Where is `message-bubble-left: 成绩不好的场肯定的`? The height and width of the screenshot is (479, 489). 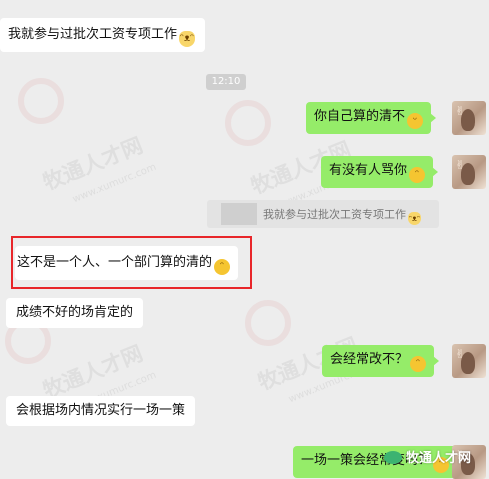 message-bubble-left: 成绩不好的场肯定的 is located at coordinates (75, 313).